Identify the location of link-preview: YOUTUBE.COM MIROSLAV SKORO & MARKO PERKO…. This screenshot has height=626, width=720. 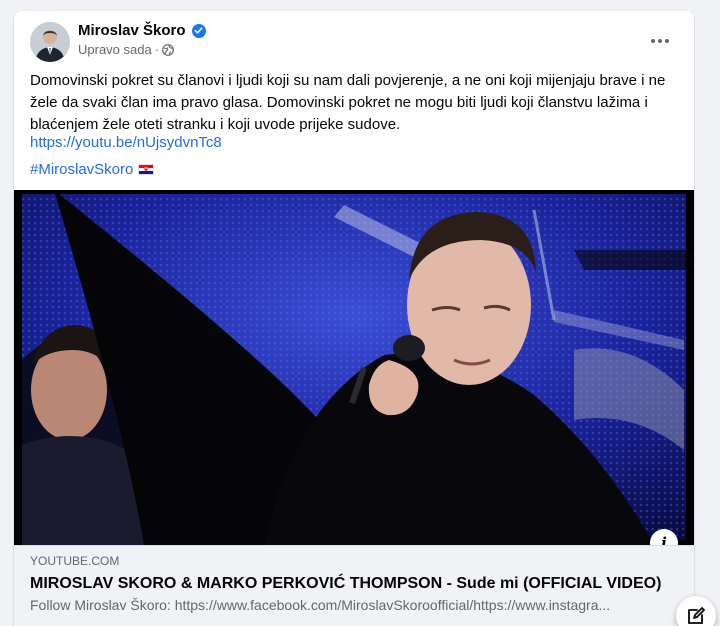
(354, 585).